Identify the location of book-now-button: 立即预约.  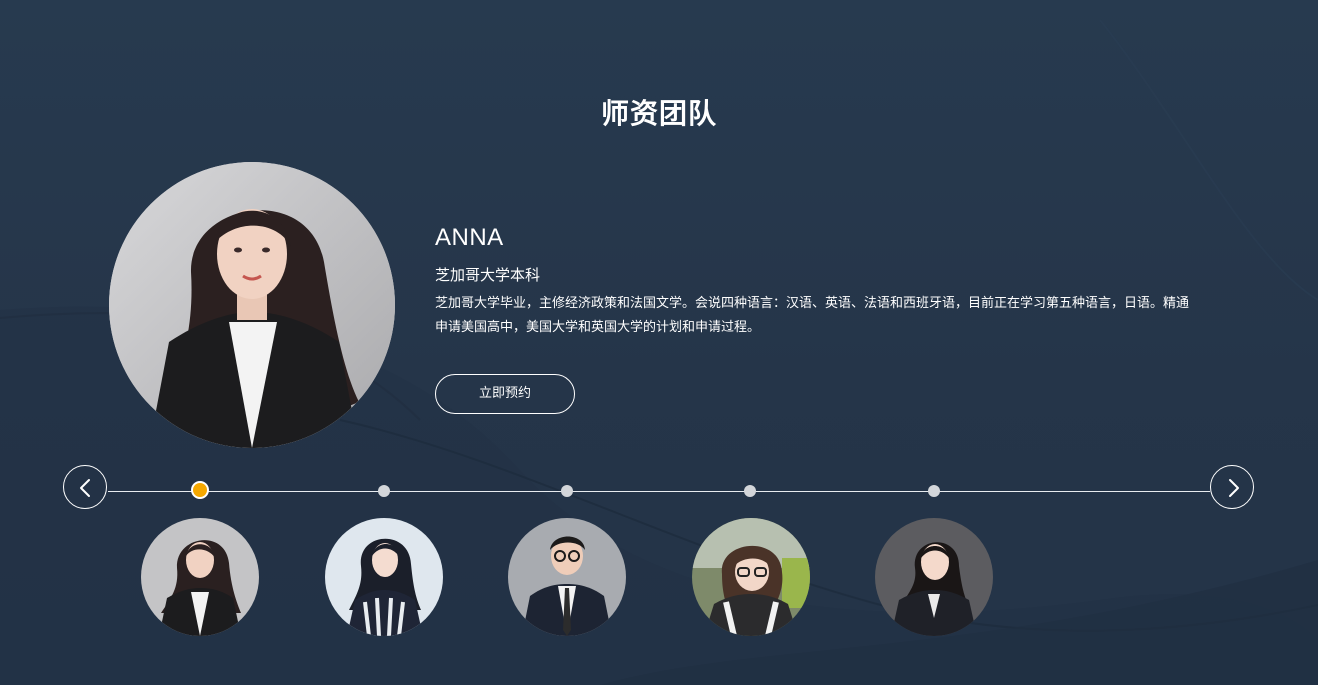
(505, 394).